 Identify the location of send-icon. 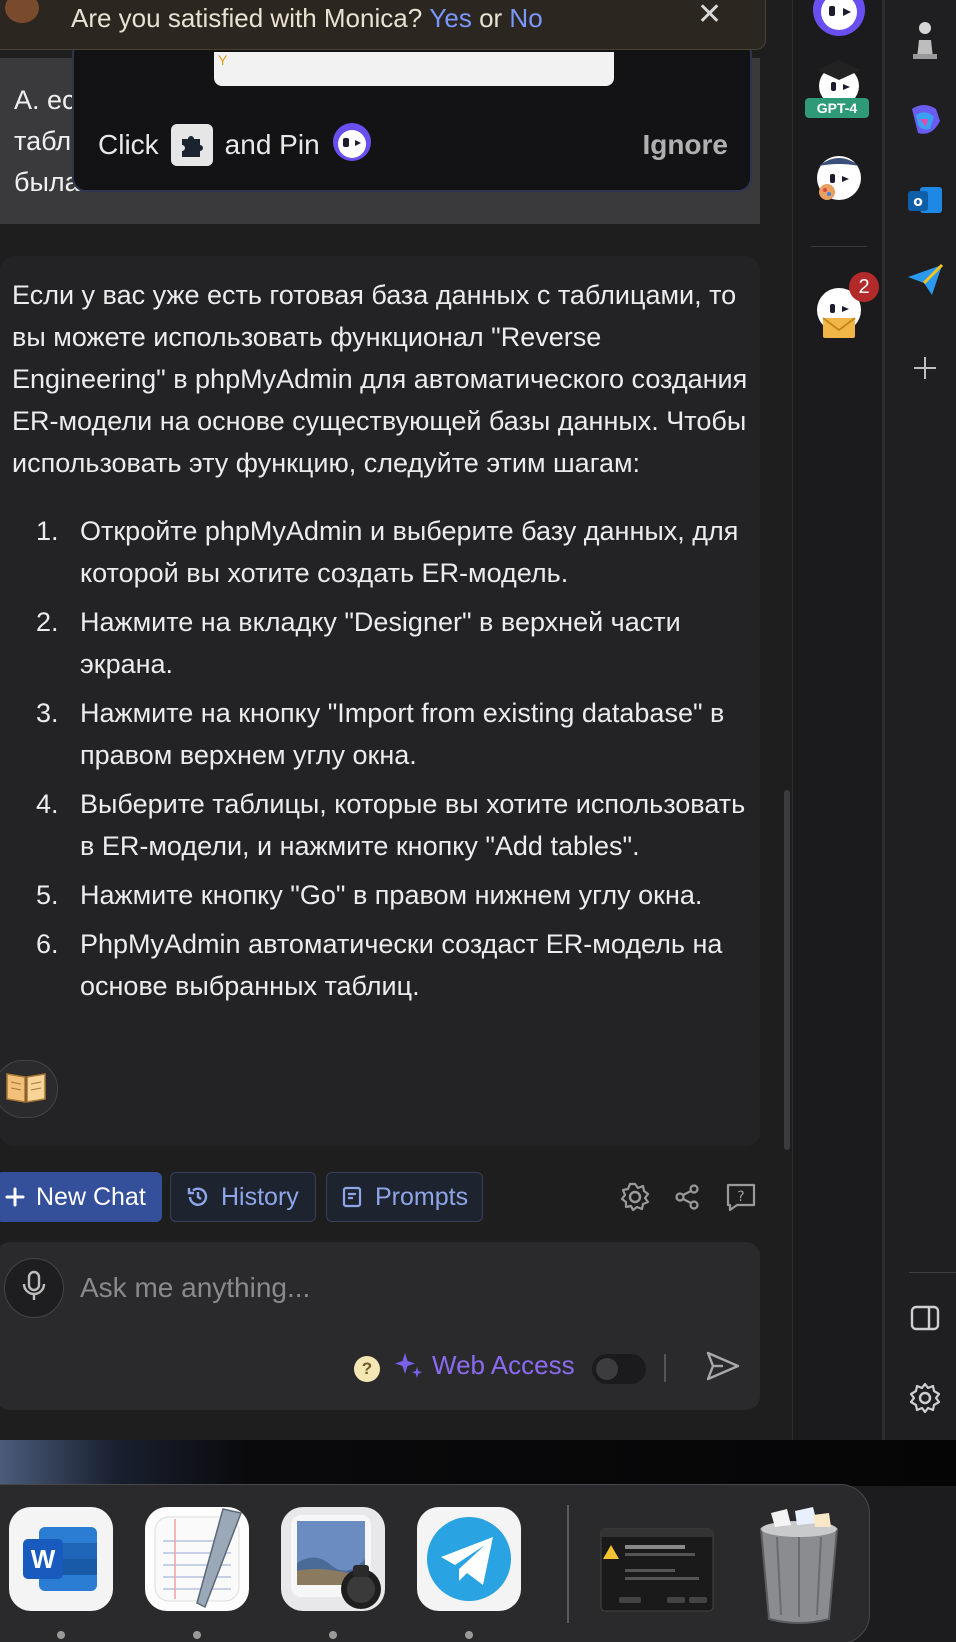
(723, 1368).